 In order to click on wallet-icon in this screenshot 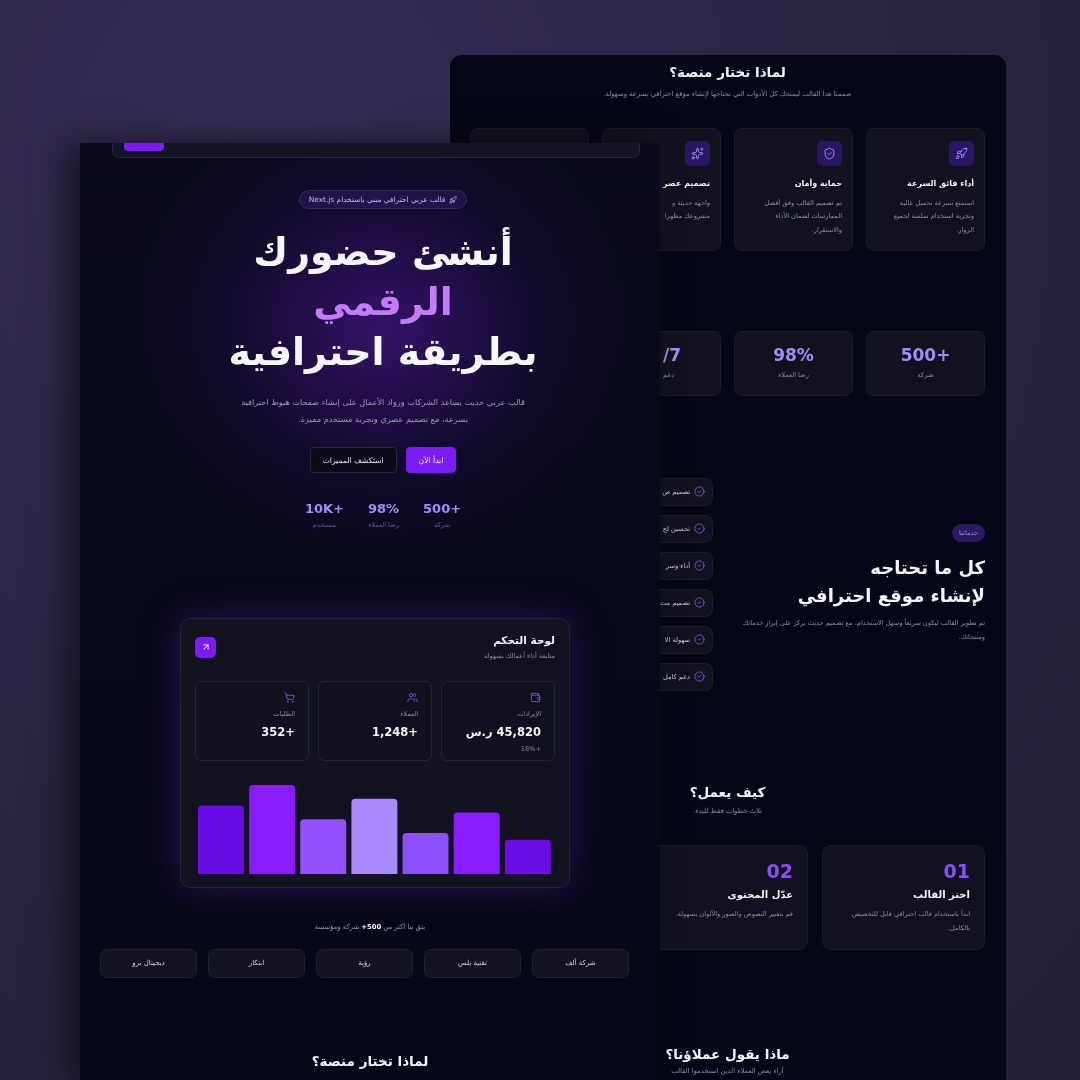, I will do `click(535, 697)`.